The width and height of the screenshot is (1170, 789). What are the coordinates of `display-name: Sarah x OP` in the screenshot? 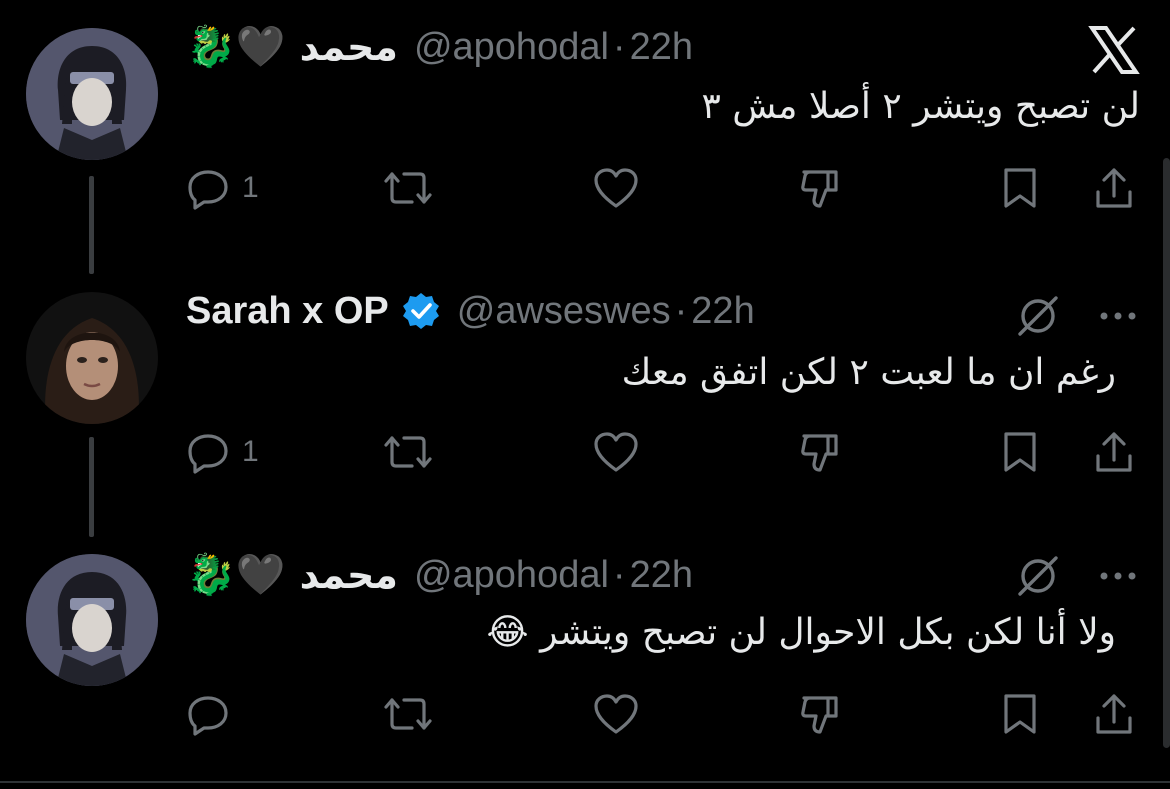 It's located at (287, 311).